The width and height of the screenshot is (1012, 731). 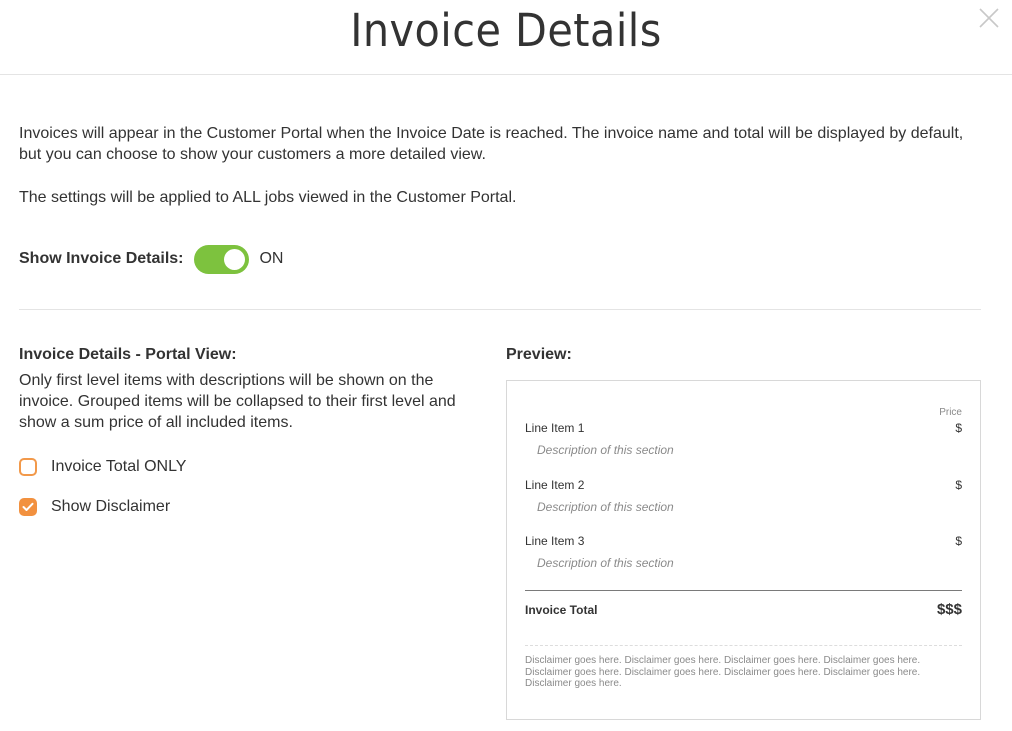 I want to click on disclaimer-divider, so click(x=743, y=645).